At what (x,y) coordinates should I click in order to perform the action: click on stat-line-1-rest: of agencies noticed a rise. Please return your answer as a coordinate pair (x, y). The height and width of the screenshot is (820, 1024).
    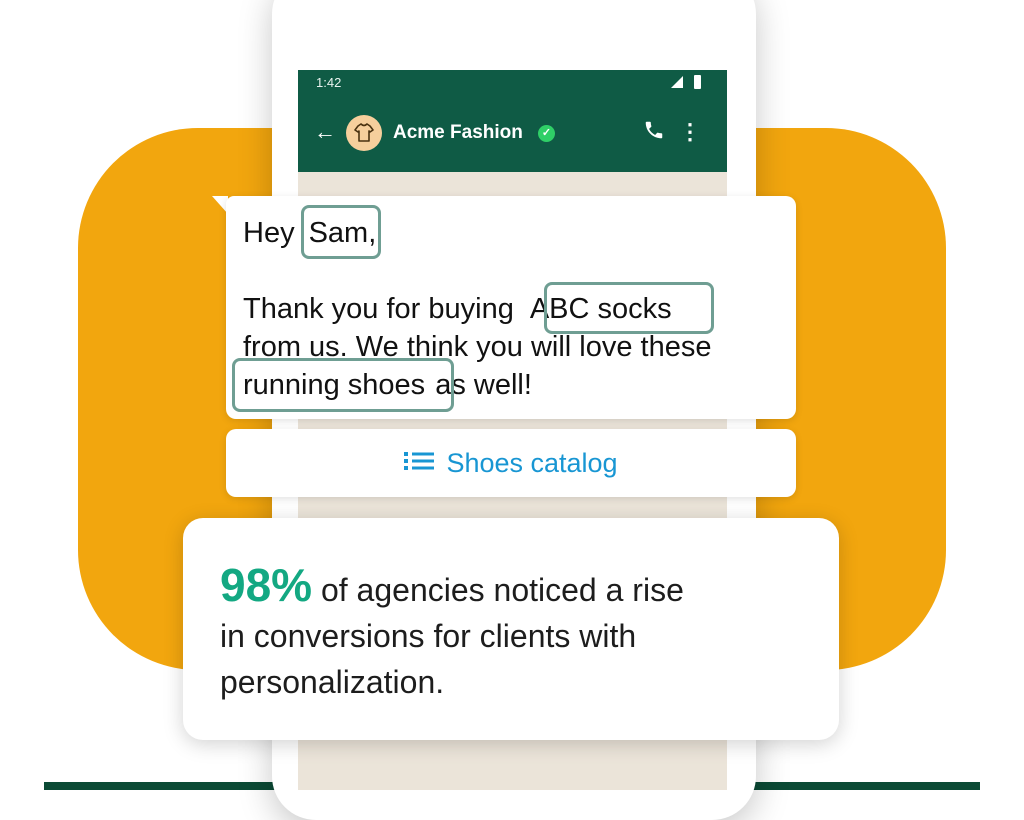
    Looking at the image, I should click on (498, 590).